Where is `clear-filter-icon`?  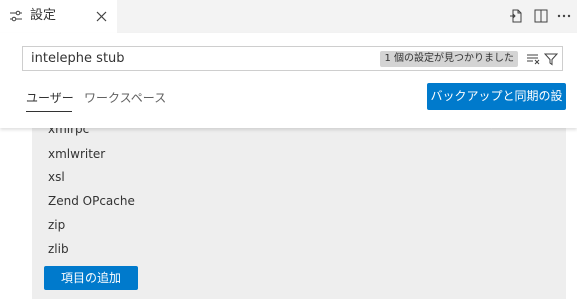
clear-filter-icon is located at coordinates (533, 59).